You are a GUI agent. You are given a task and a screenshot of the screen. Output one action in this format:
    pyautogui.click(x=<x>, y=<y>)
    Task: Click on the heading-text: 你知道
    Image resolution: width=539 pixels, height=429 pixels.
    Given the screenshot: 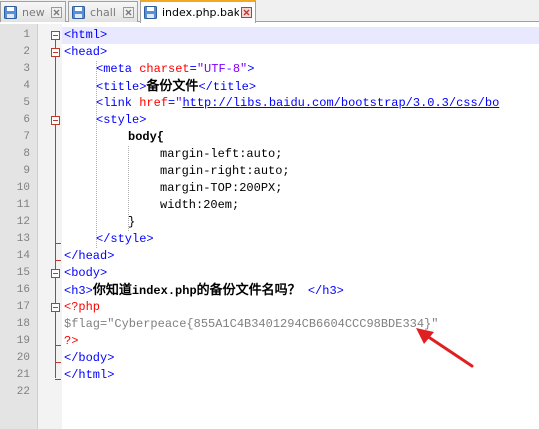 What is the action you would take?
    pyautogui.click(x=112, y=290)
    